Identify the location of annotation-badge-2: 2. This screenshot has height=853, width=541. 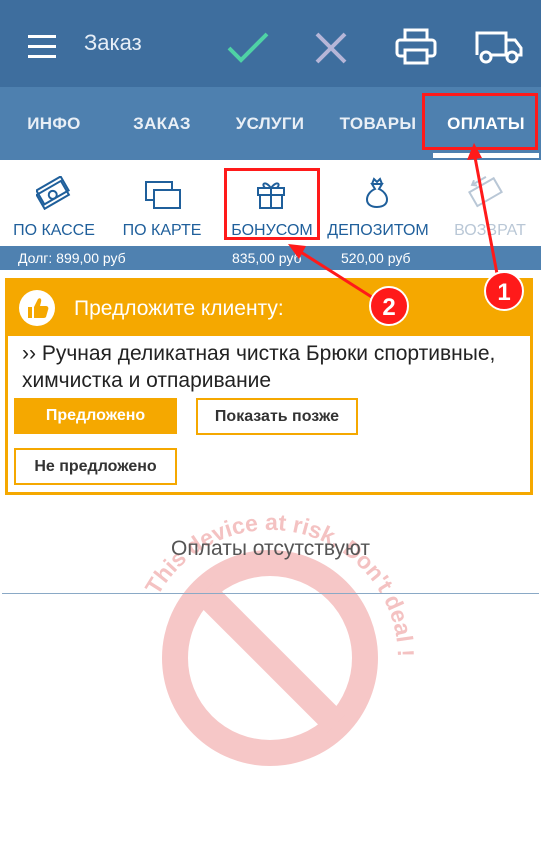
(389, 306).